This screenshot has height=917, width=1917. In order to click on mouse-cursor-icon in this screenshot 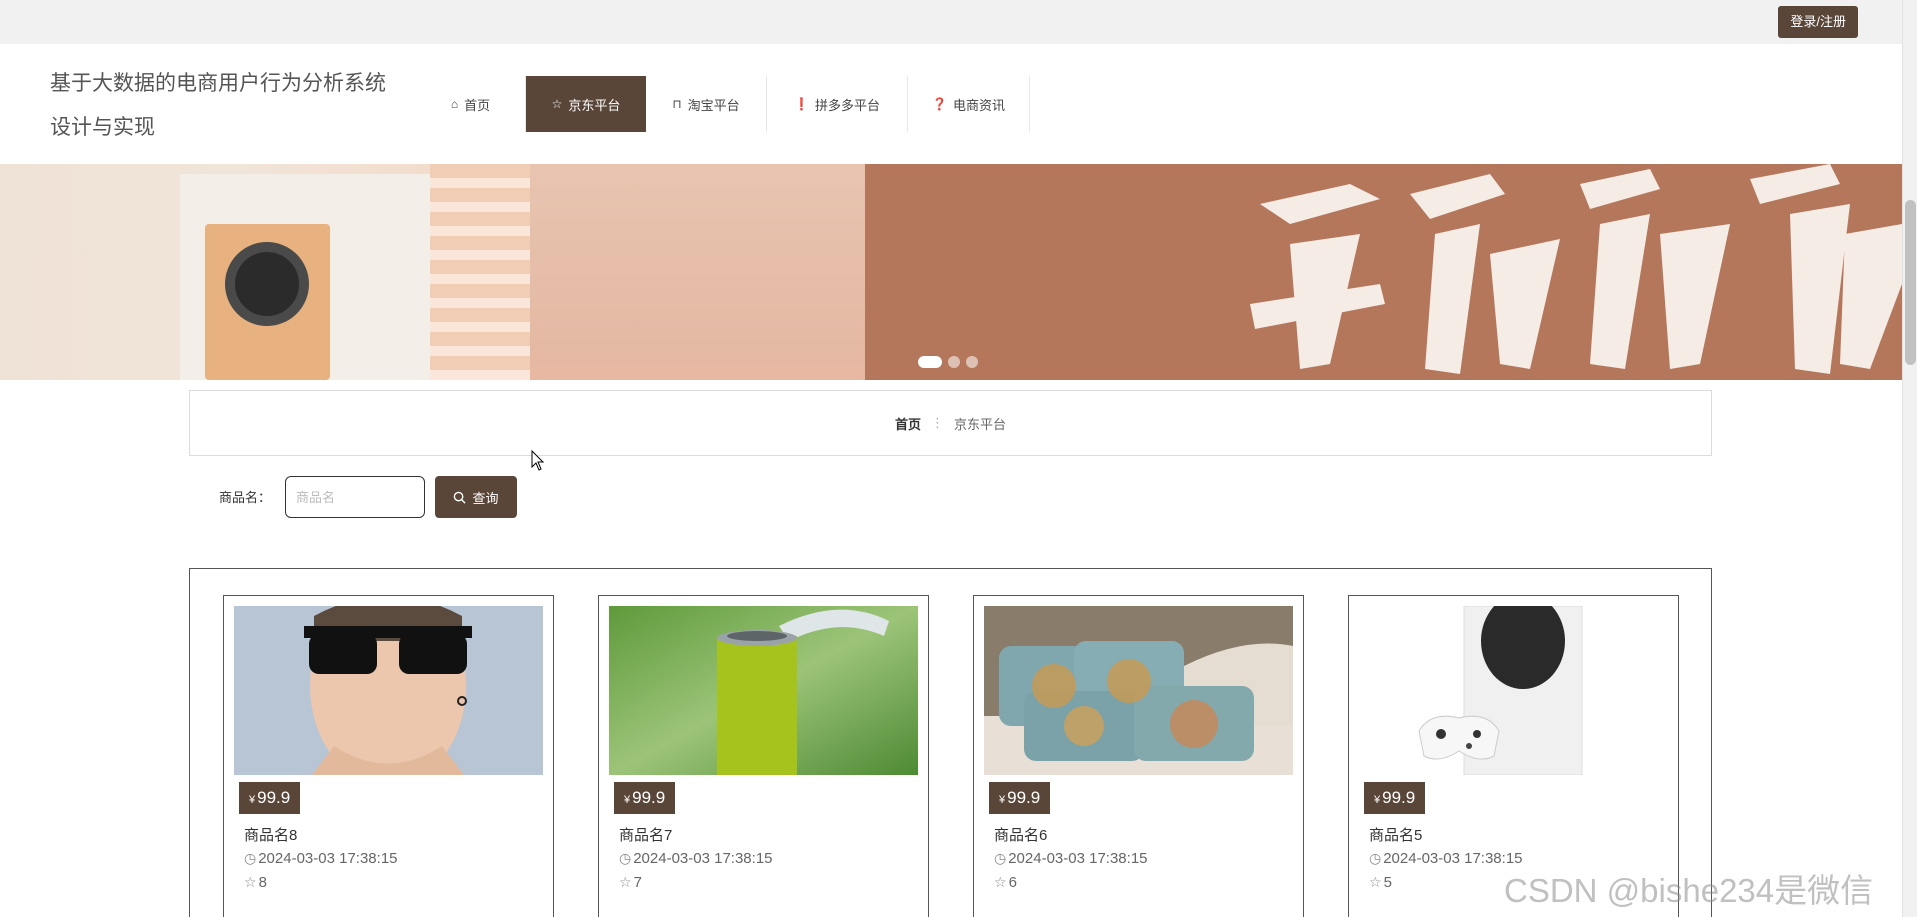, I will do `click(538, 460)`.